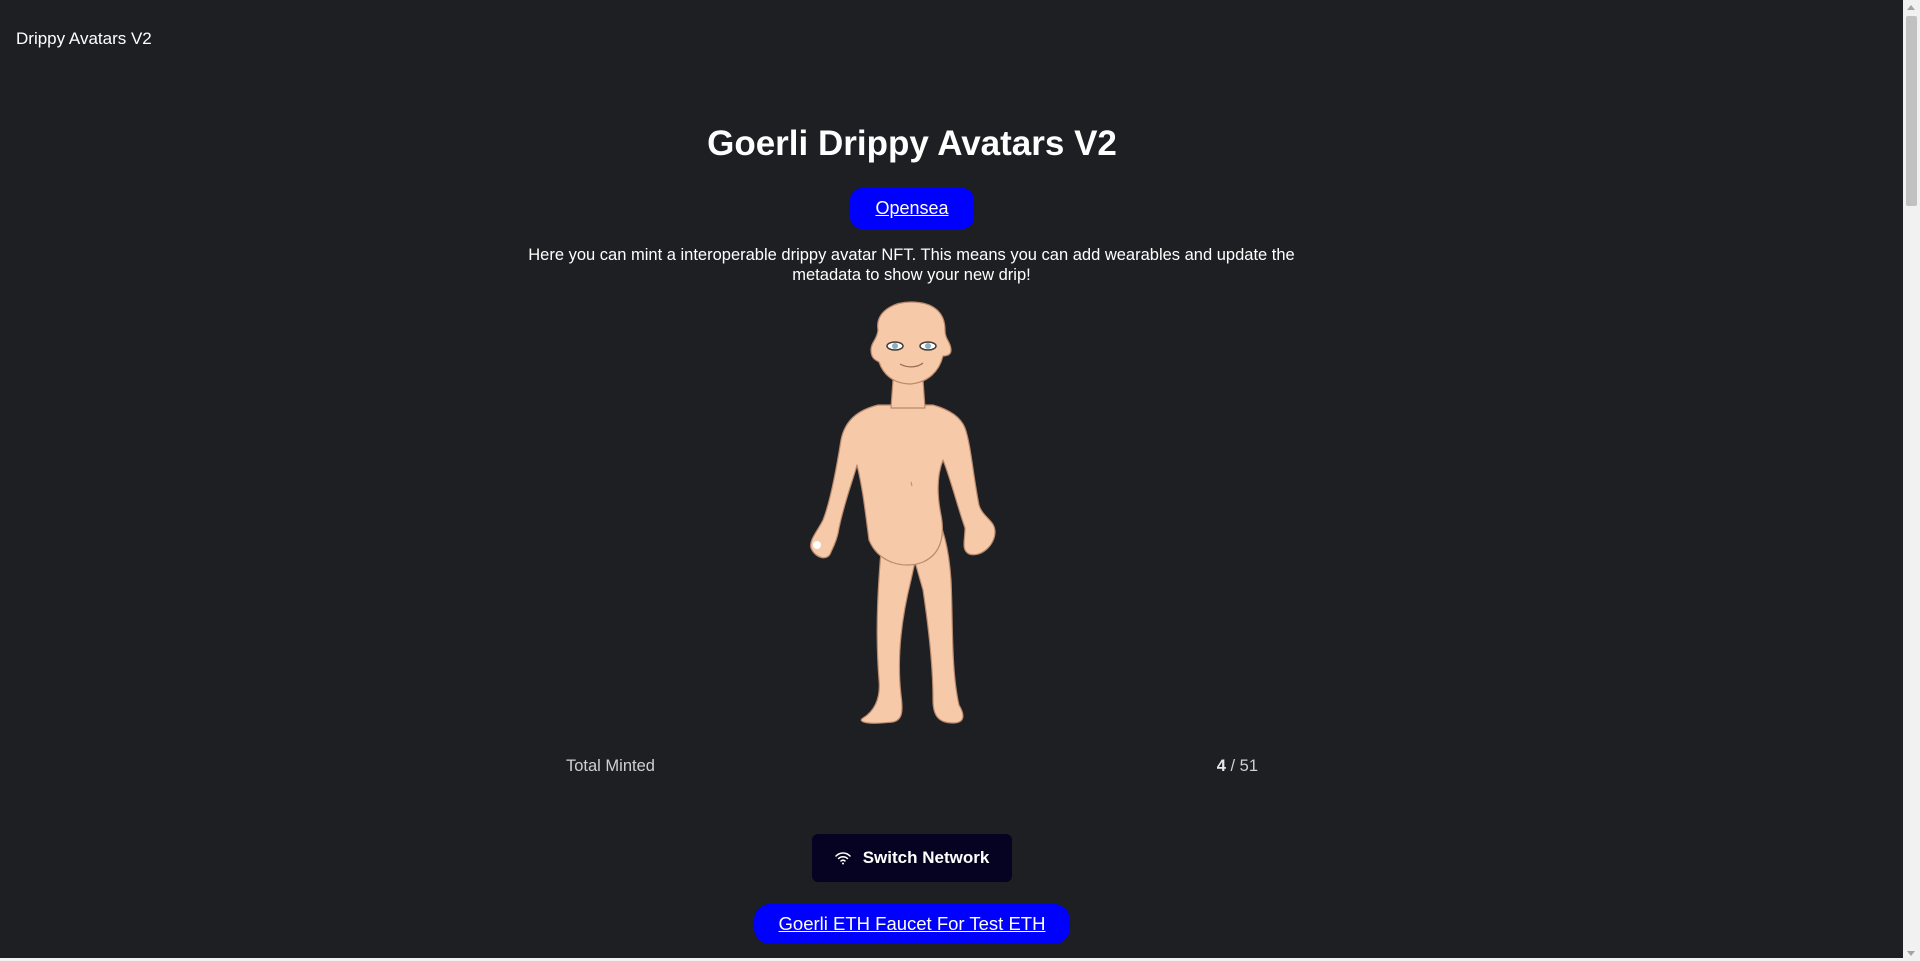 This screenshot has height=961, width=1920. What do you see at coordinates (1911, 480) in the screenshot?
I see `vertical-scrollbar` at bounding box center [1911, 480].